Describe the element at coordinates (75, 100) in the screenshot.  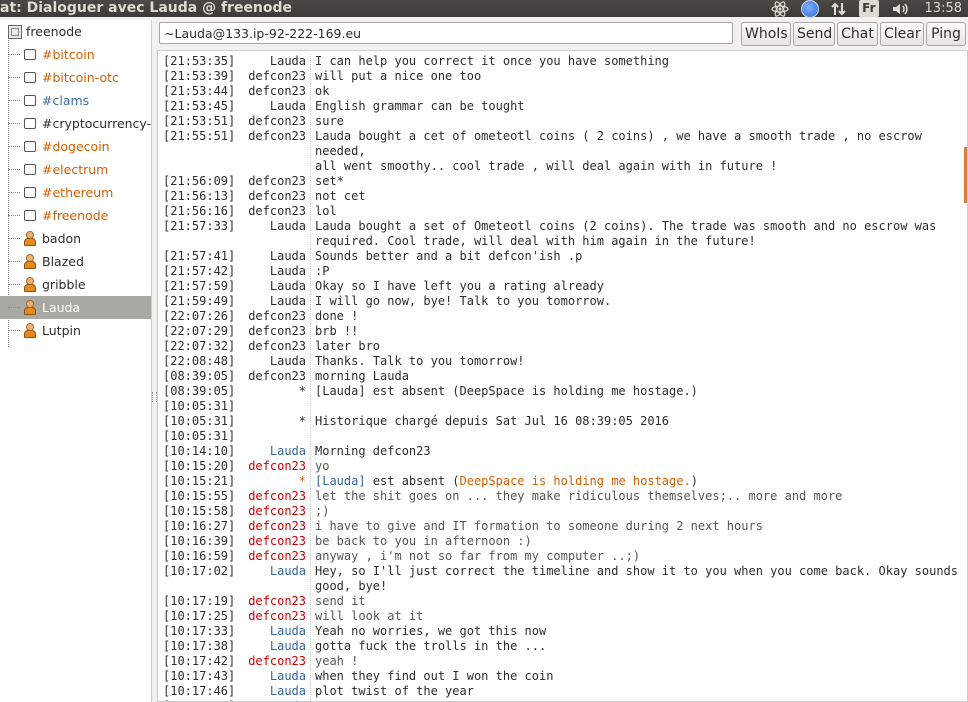
I see `tree-channel-item: #clams` at that location.